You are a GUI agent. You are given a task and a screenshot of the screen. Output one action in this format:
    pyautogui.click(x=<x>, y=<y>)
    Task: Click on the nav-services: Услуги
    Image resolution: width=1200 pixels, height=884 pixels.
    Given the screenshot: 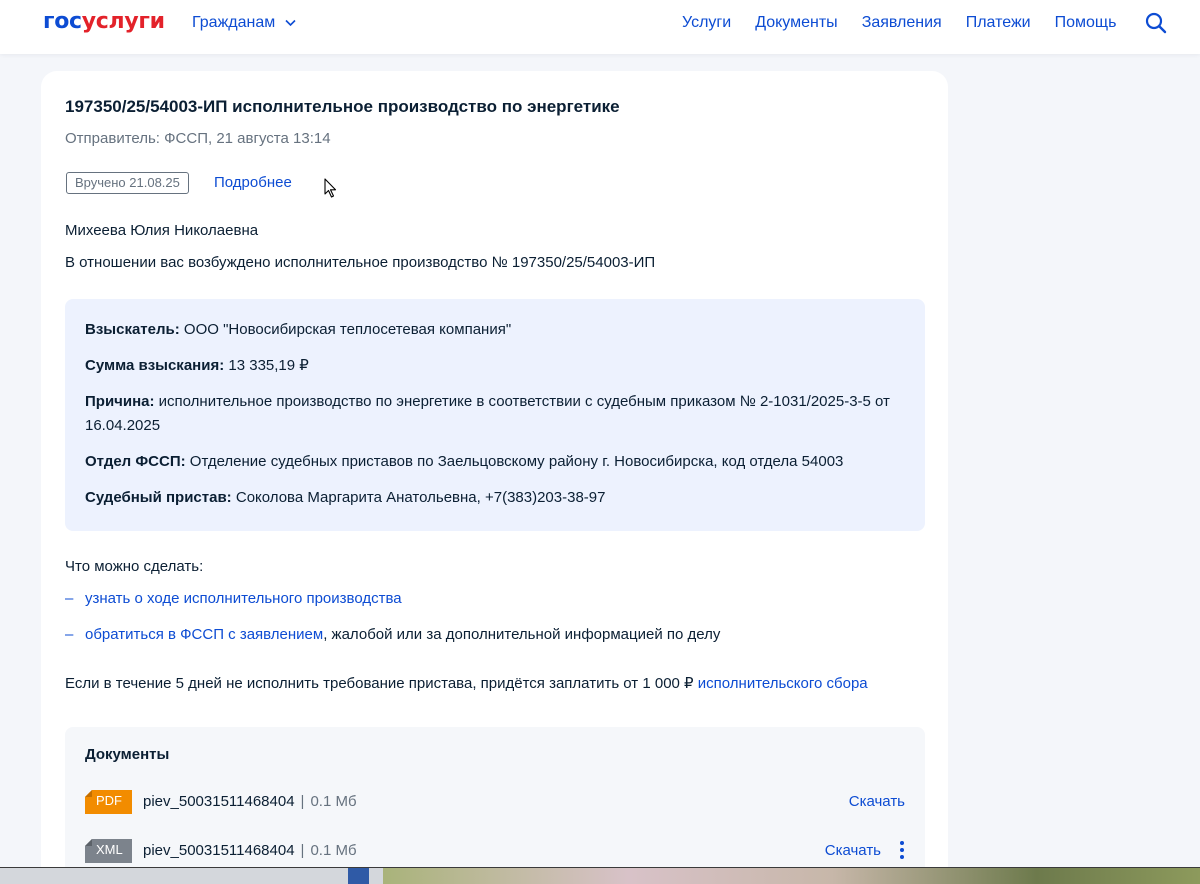 What is the action you would take?
    pyautogui.click(x=706, y=23)
    